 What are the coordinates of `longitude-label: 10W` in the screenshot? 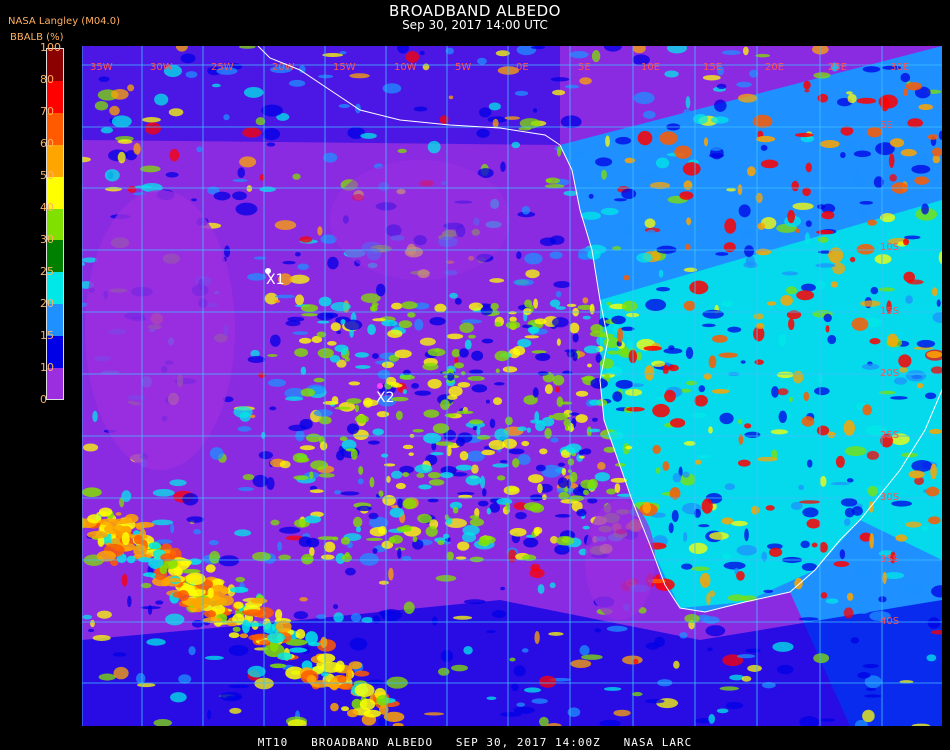 It's located at (405, 67).